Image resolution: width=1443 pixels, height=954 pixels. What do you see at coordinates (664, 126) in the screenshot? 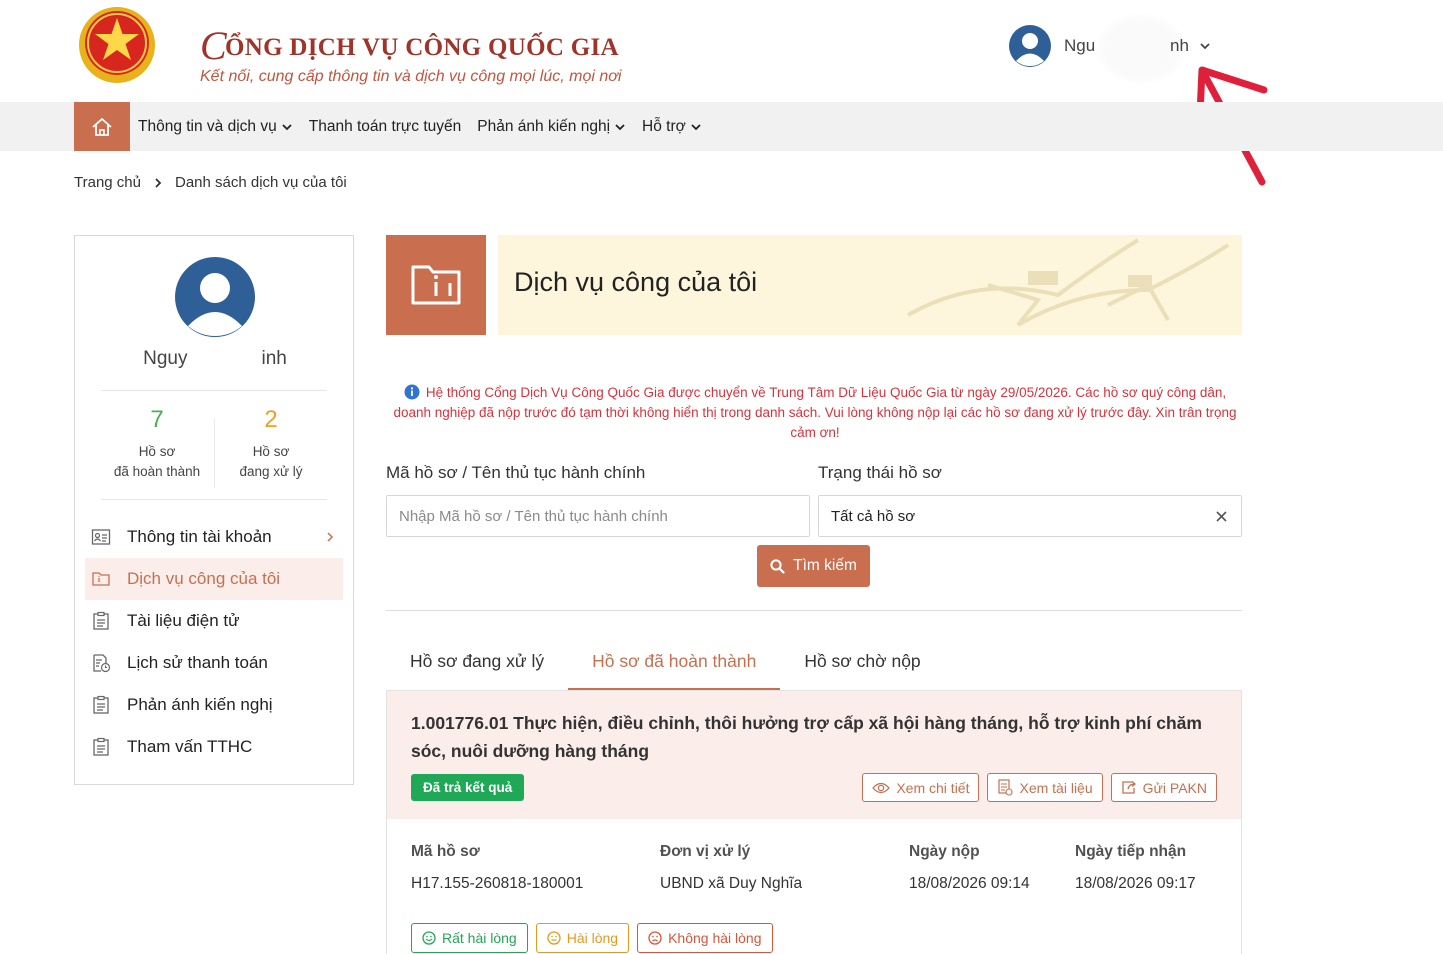
I see `nav-item-label: Hỗ trợ` at bounding box center [664, 126].